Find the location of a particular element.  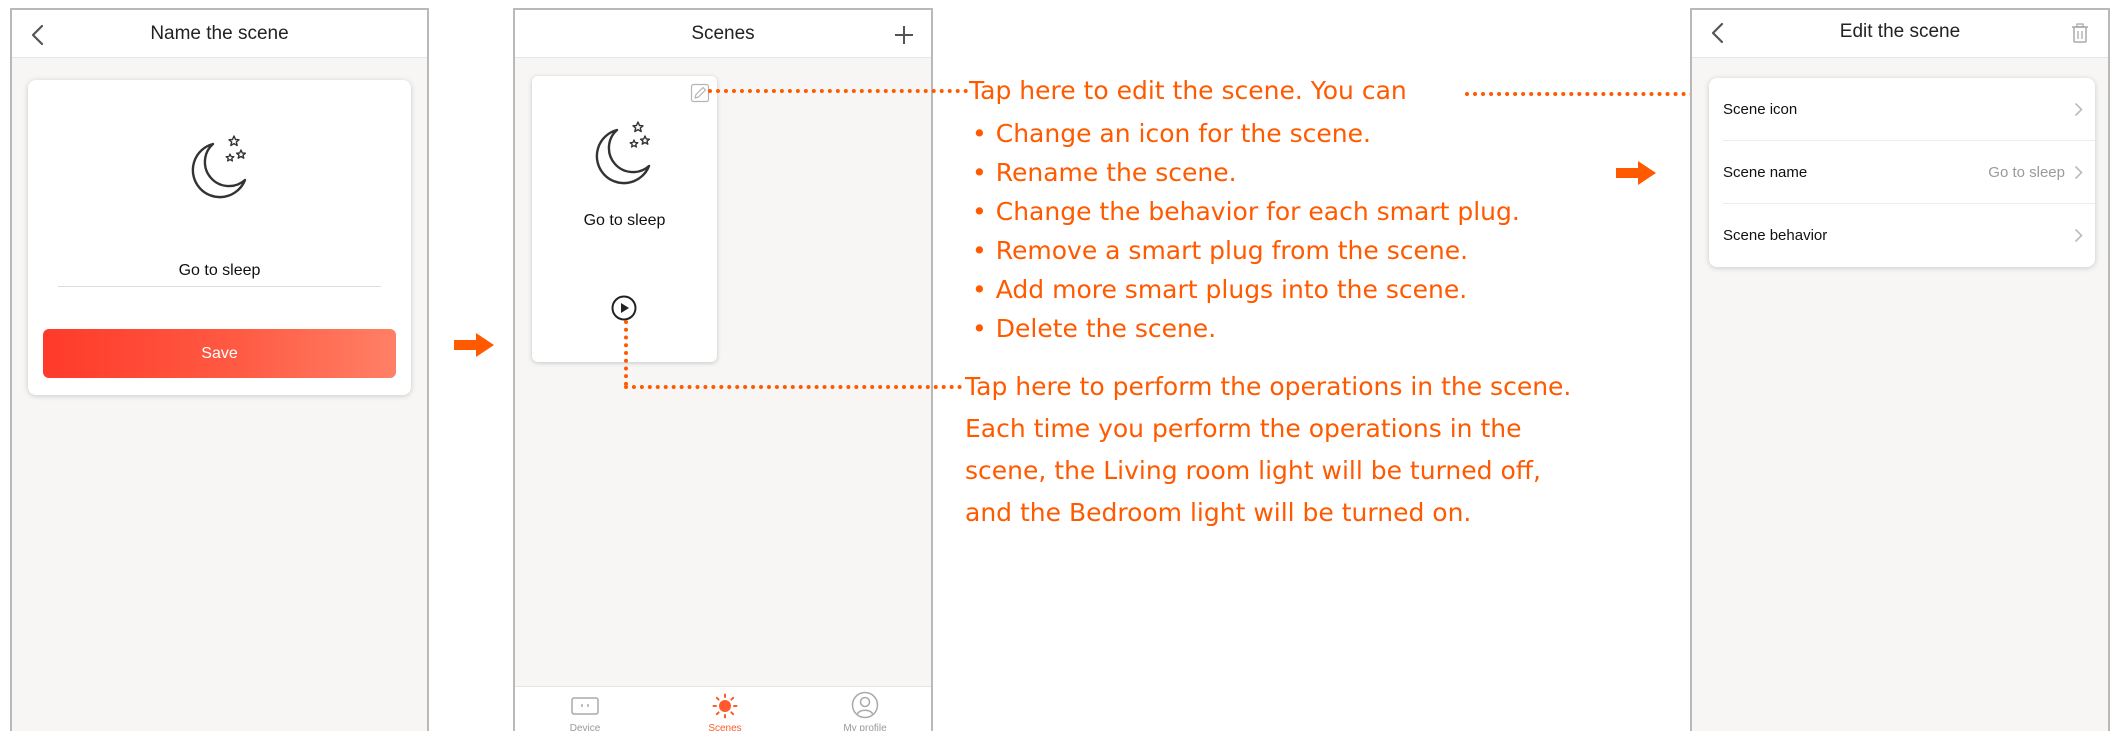

nav-bar: Edit the scene is located at coordinates (1900, 34).